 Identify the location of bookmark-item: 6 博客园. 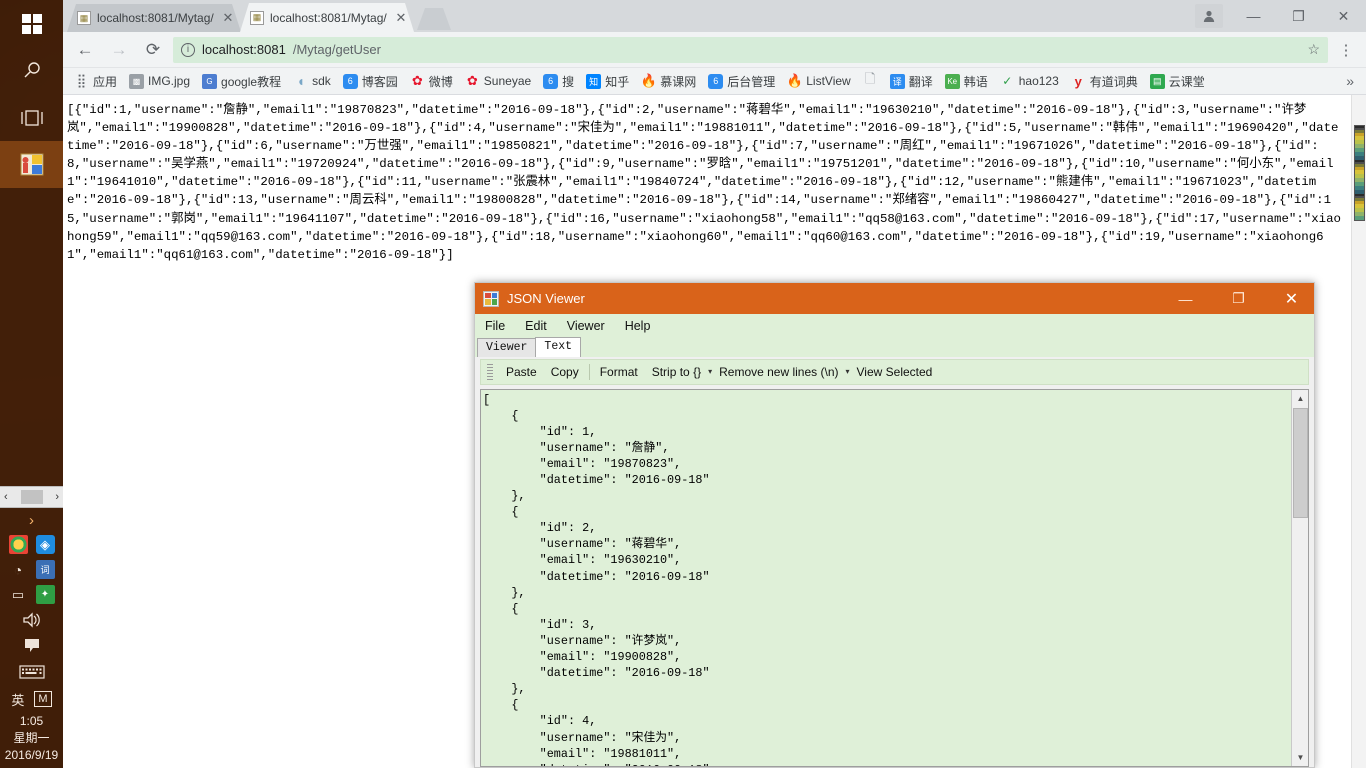
(370, 81).